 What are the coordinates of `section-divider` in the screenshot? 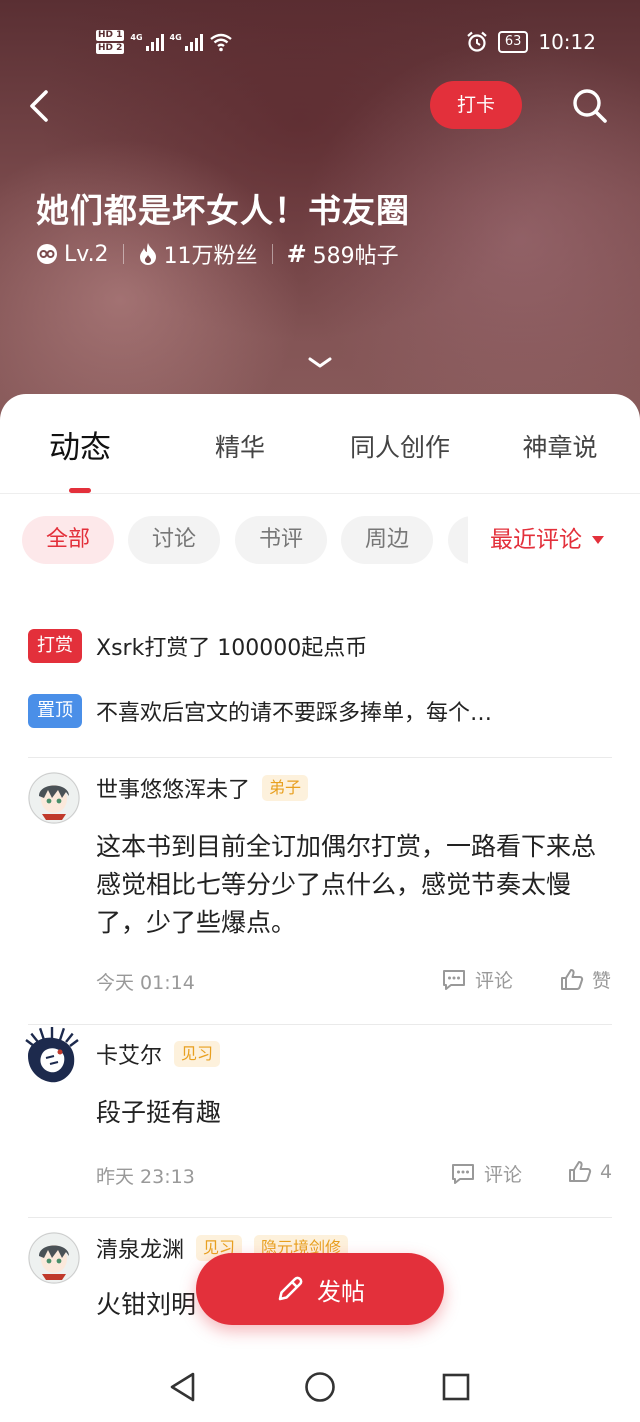 It's located at (320, 757).